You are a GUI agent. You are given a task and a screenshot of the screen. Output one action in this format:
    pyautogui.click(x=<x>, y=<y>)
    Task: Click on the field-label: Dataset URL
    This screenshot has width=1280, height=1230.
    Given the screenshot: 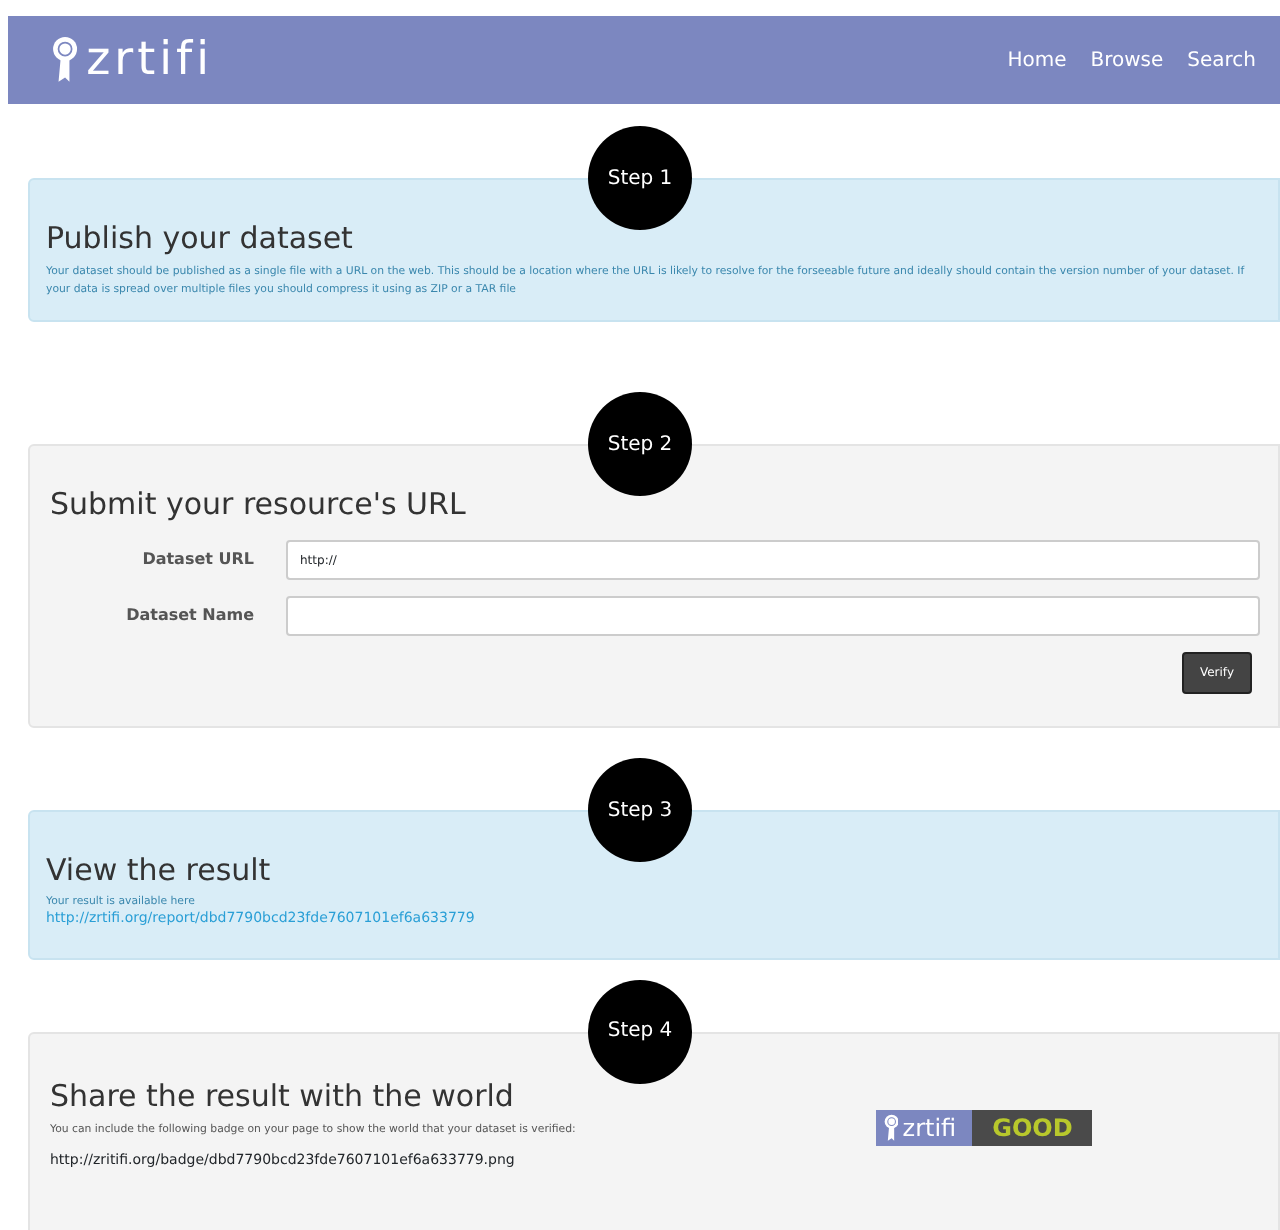 What is the action you would take?
    pyautogui.click(x=197, y=560)
    